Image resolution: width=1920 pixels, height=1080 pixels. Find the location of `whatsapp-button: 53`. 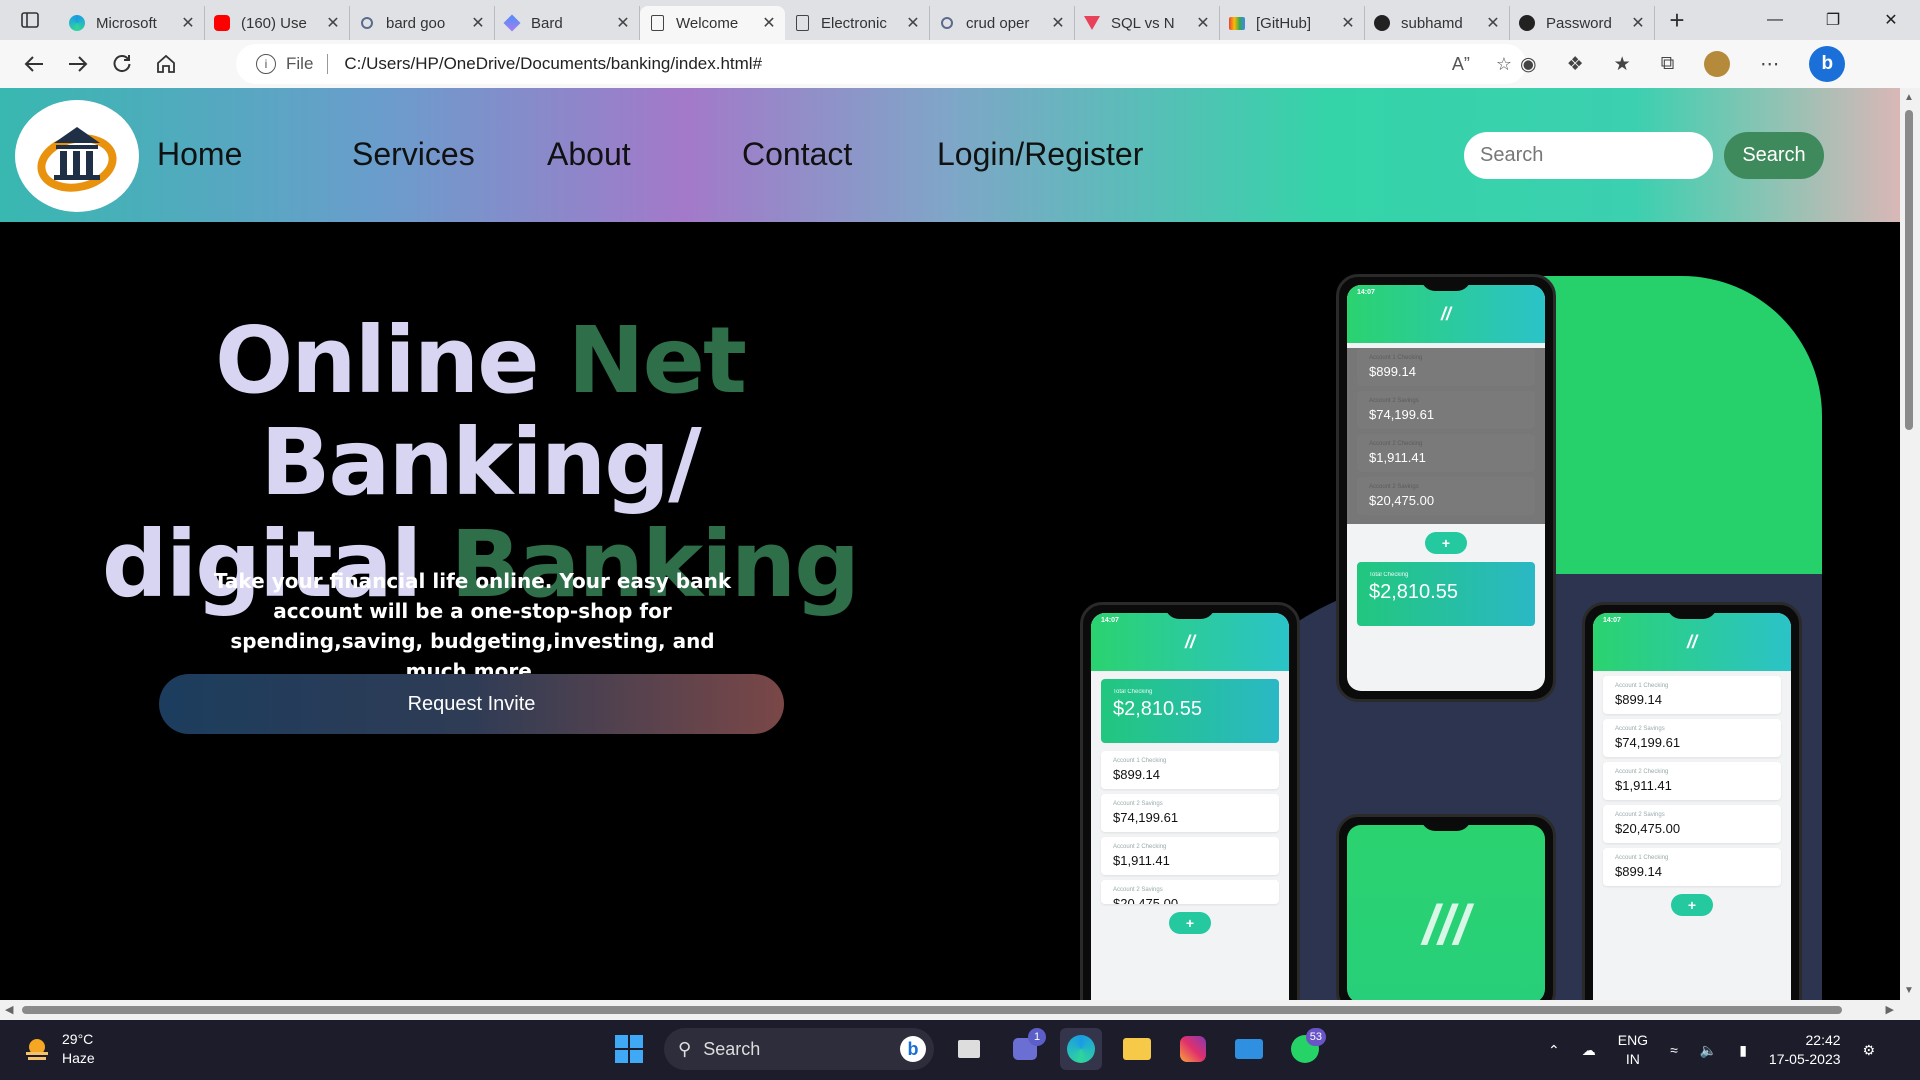

whatsapp-button: 53 is located at coordinates (1305, 1049).